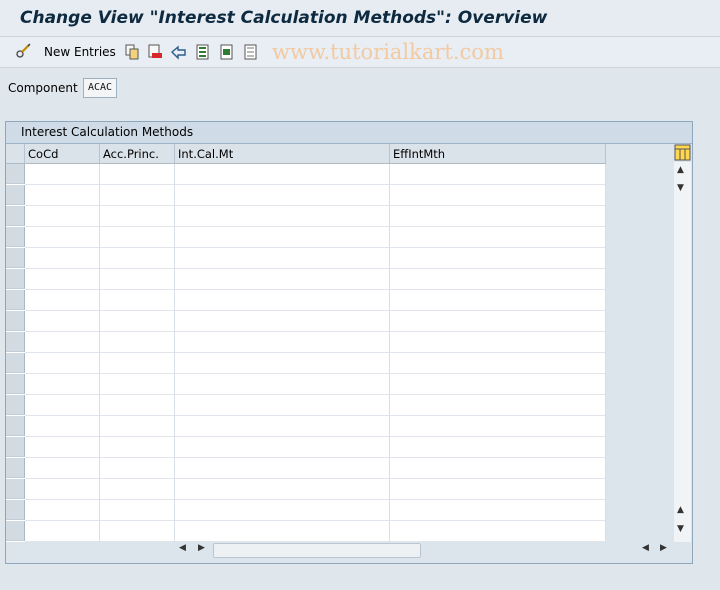 The height and width of the screenshot is (590, 720). What do you see at coordinates (282, 154) in the screenshot?
I see `column-header-int-cal-mt: Int.Cal.Mt` at bounding box center [282, 154].